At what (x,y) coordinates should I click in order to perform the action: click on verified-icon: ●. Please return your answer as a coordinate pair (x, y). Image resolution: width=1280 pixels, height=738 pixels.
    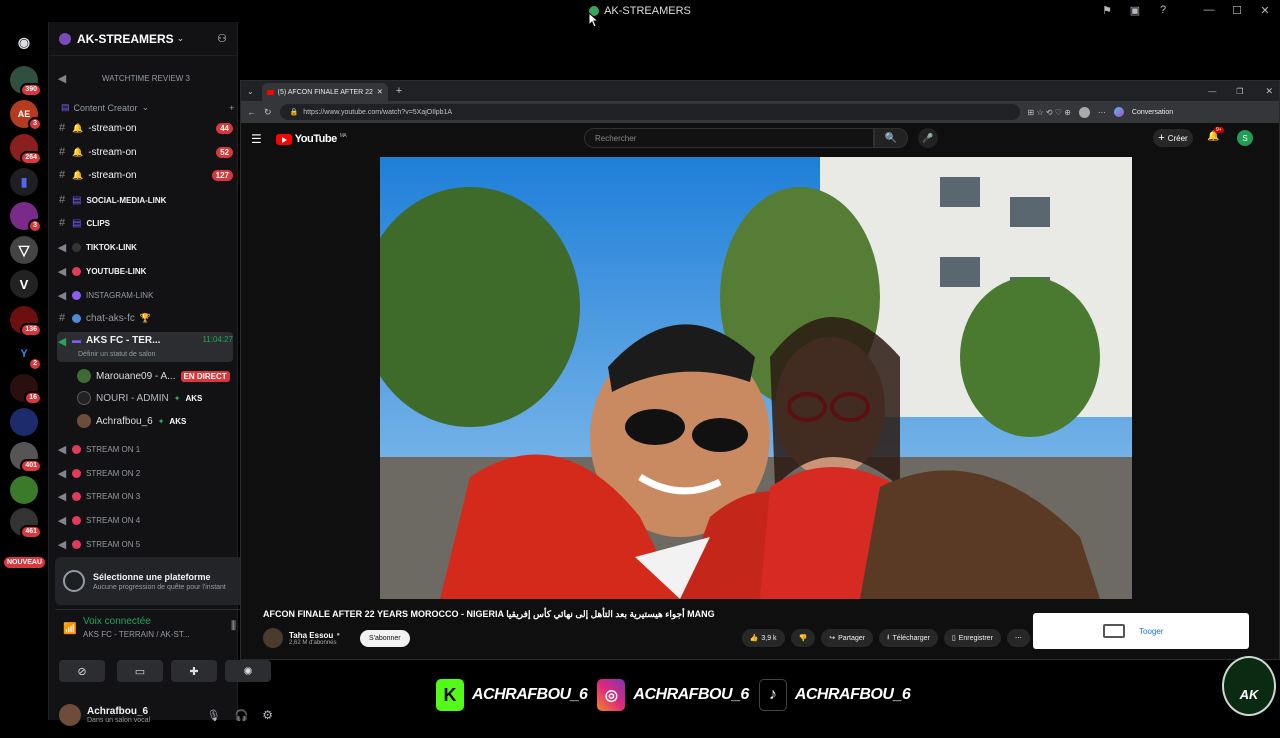
    Looking at the image, I should click on (338, 635).